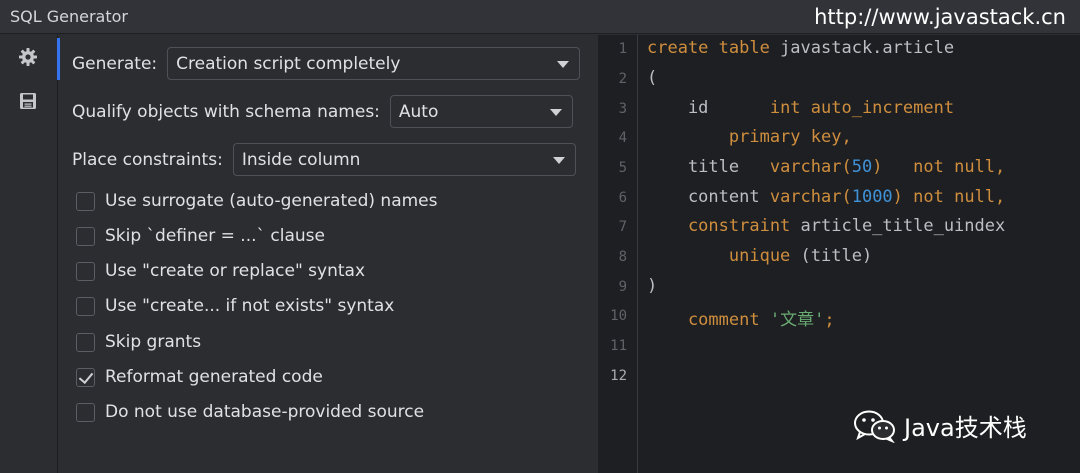 The width and height of the screenshot is (1080, 473). I want to click on gear-icon, so click(28, 57).